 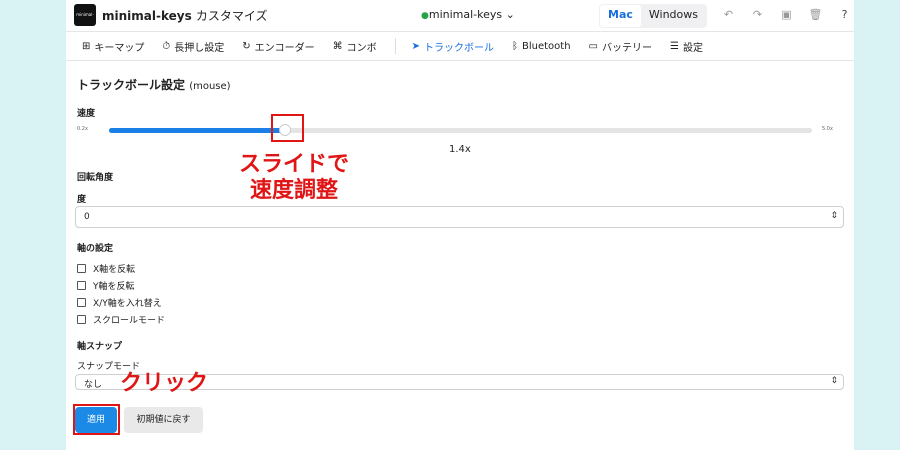 What do you see at coordinates (197, 130) in the screenshot?
I see `speed-slider-fill` at bounding box center [197, 130].